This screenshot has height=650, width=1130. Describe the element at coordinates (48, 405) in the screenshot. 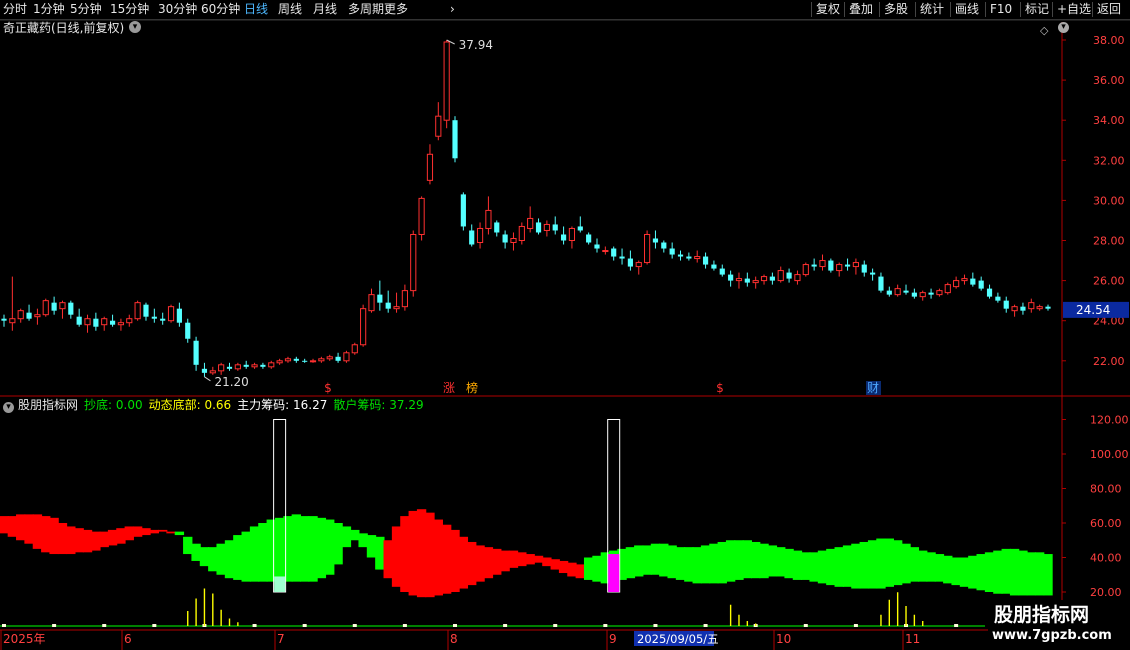

I see `indicator-name: 股朋指标网` at that location.